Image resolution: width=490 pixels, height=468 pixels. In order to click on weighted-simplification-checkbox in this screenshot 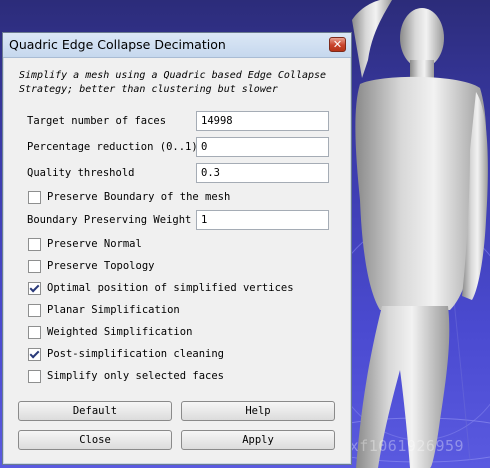, I will do `click(34, 332)`.